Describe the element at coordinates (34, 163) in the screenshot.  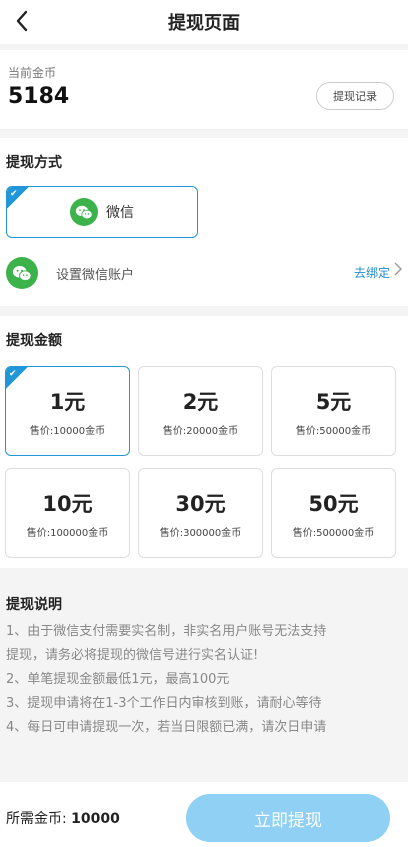
I see `method-title: 提现方式` at that location.